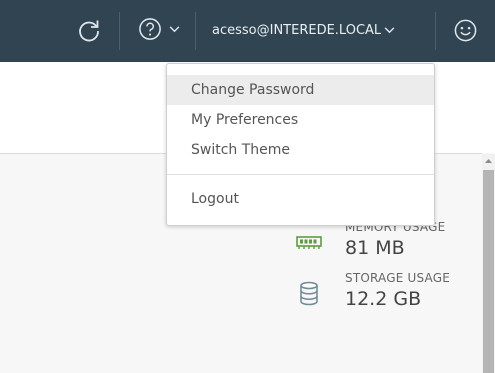  Describe the element at coordinates (297, 30) in the screenshot. I see `user-account-label: acesso@INTEREDE.LOCAL` at that location.